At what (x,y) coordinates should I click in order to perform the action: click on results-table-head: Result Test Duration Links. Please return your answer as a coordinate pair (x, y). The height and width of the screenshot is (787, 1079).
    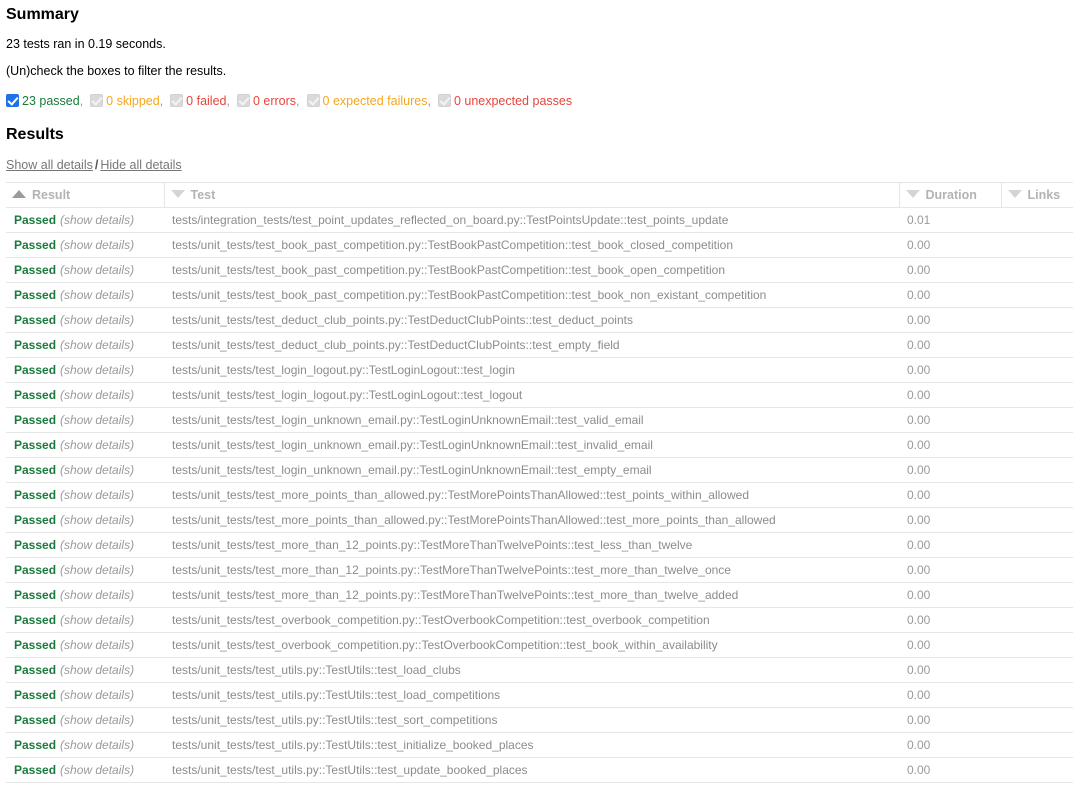
    Looking at the image, I should click on (539, 194).